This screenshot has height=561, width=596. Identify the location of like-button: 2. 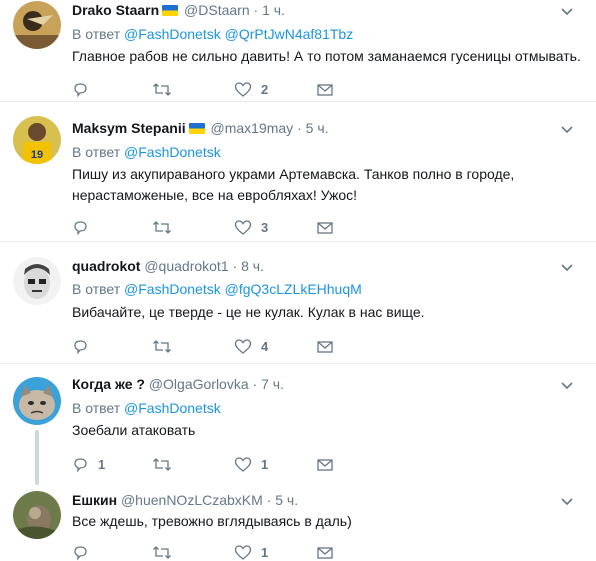
(251, 89).